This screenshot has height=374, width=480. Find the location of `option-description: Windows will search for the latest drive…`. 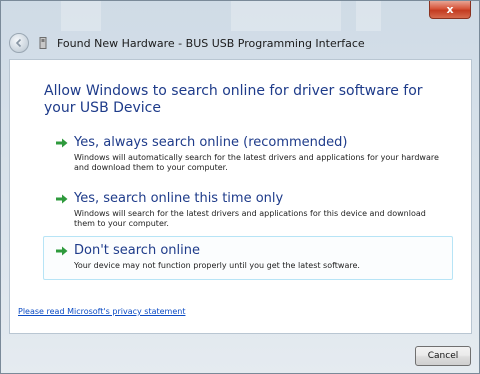

option-description: Windows will search for the latest drive… is located at coordinates (250, 218).